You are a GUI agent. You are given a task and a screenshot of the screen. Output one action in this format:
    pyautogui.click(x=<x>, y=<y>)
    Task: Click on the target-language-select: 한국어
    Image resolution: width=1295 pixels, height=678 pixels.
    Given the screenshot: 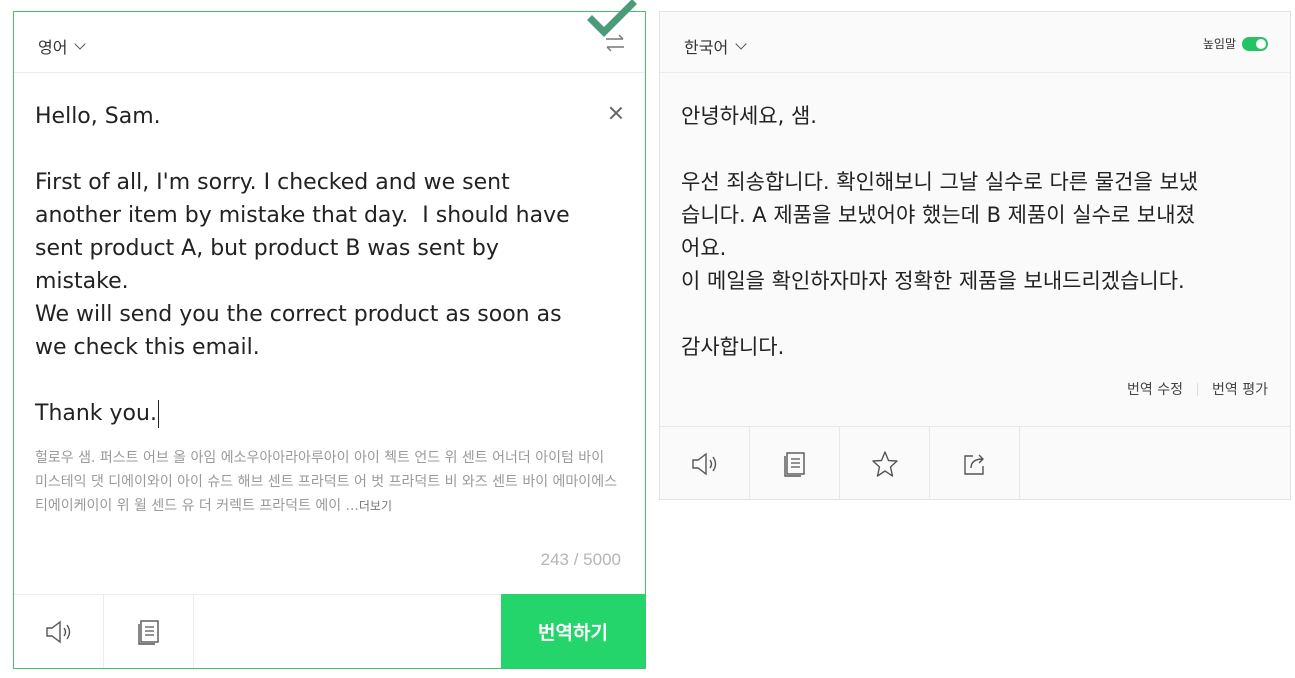 What is the action you would take?
    pyautogui.click(x=715, y=46)
    